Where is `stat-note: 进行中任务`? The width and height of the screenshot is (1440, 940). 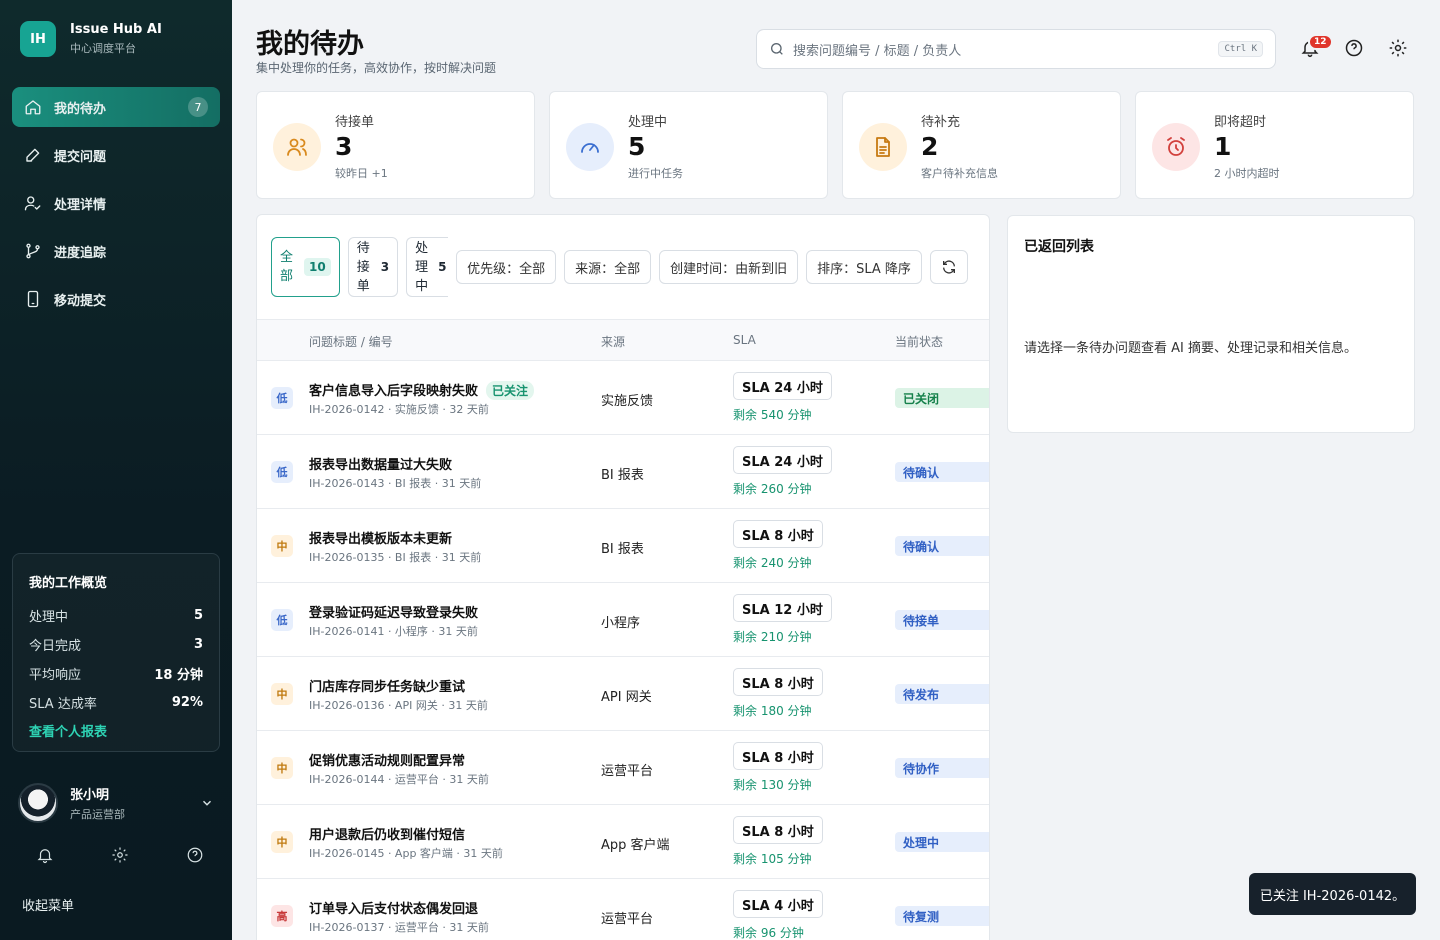 stat-note: 进行中任务 is located at coordinates (655, 173).